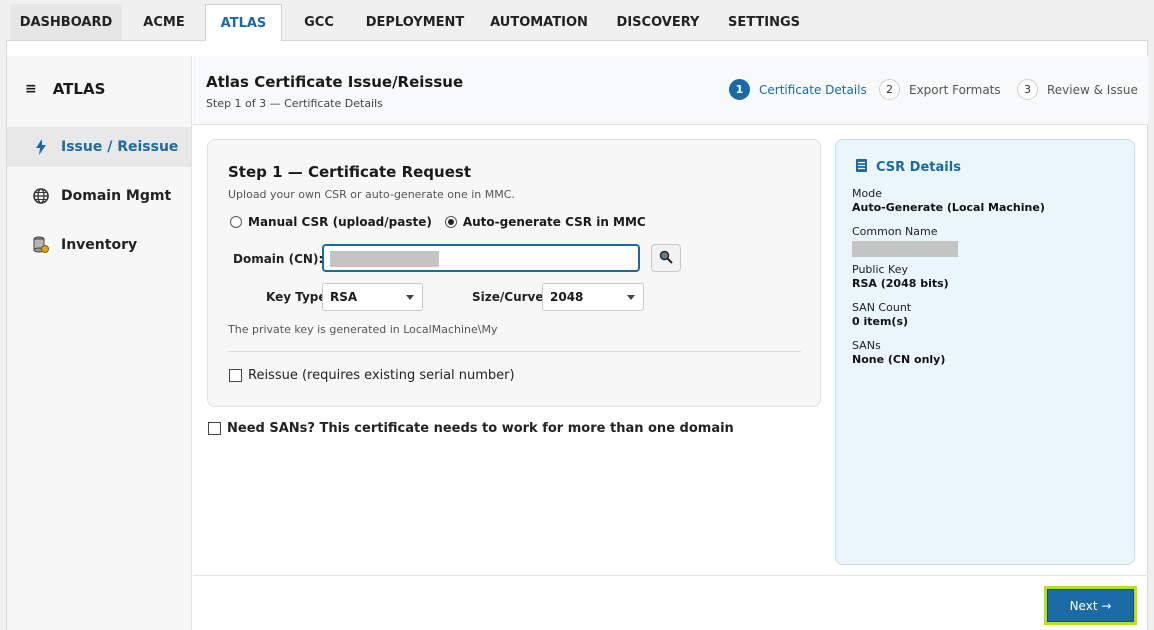  What do you see at coordinates (41, 244) in the screenshot?
I see `database-icon` at bounding box center [41, 244].